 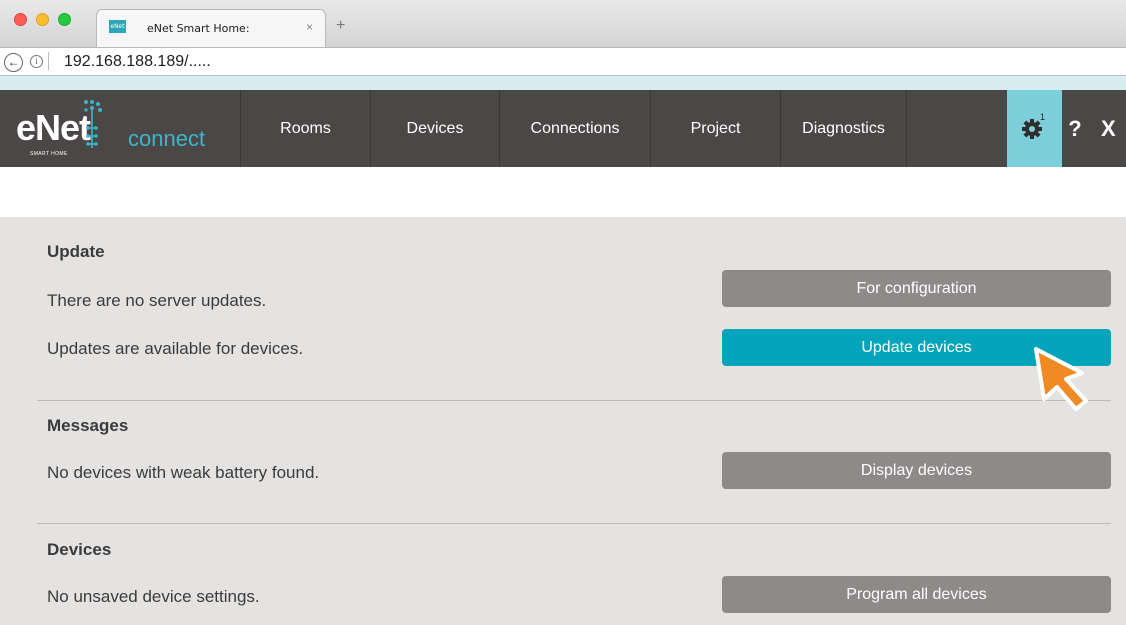 What do you see at coordinates (434, 128) in the screenshot?
I see `nav-devices: Devices` at bounding box center [434, 128].